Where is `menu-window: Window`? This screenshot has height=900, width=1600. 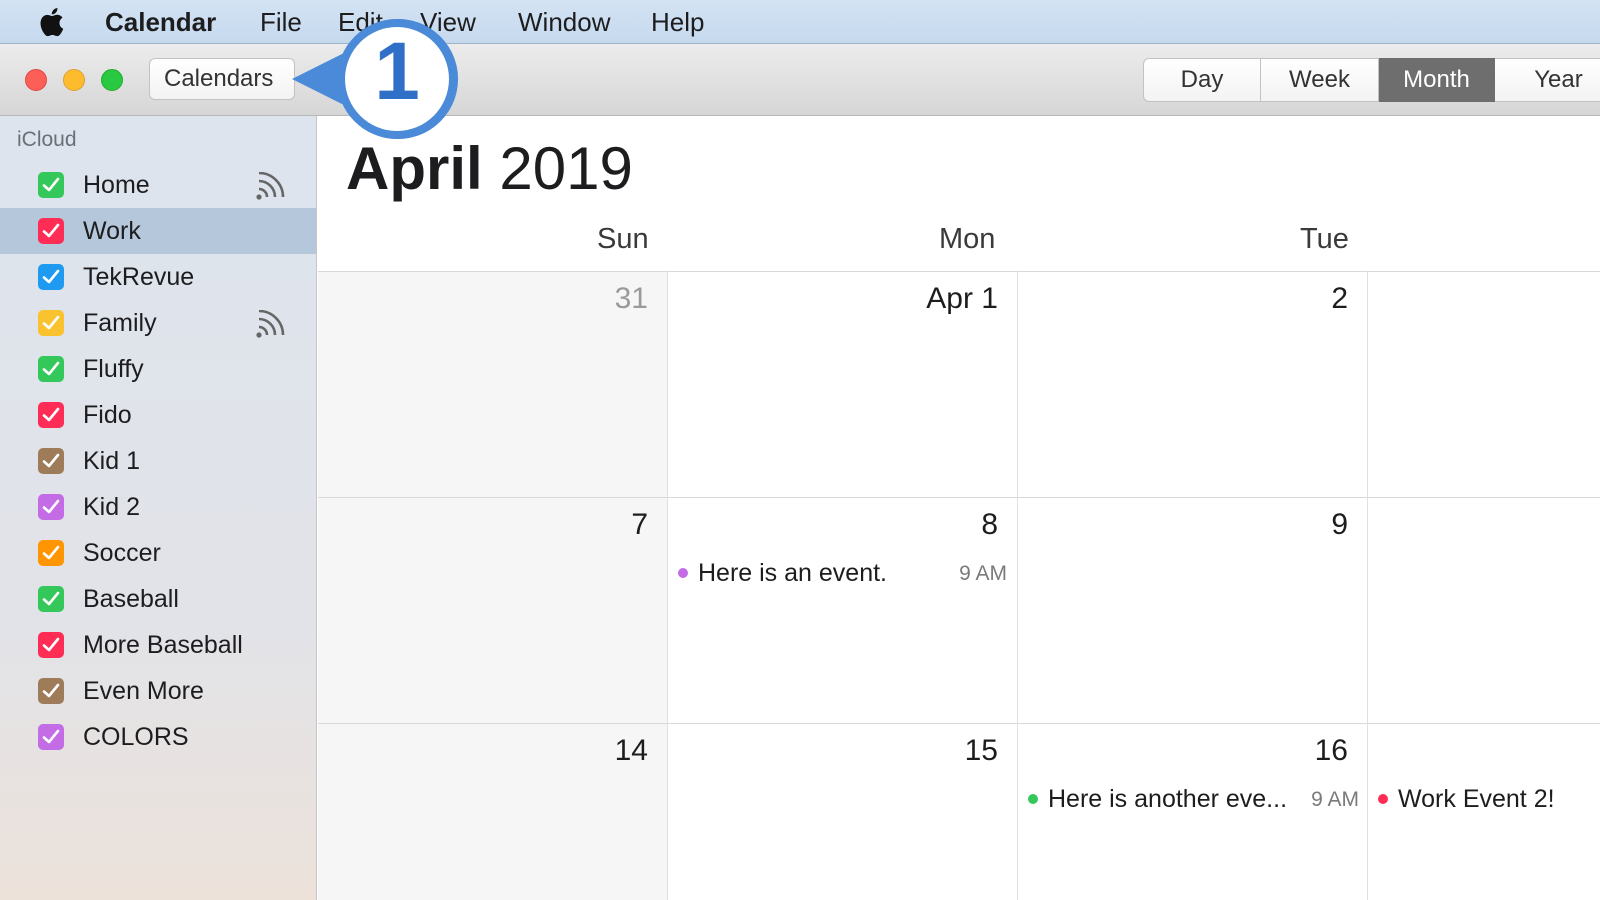
menu-window: Window is located at coordinates (564, 22).